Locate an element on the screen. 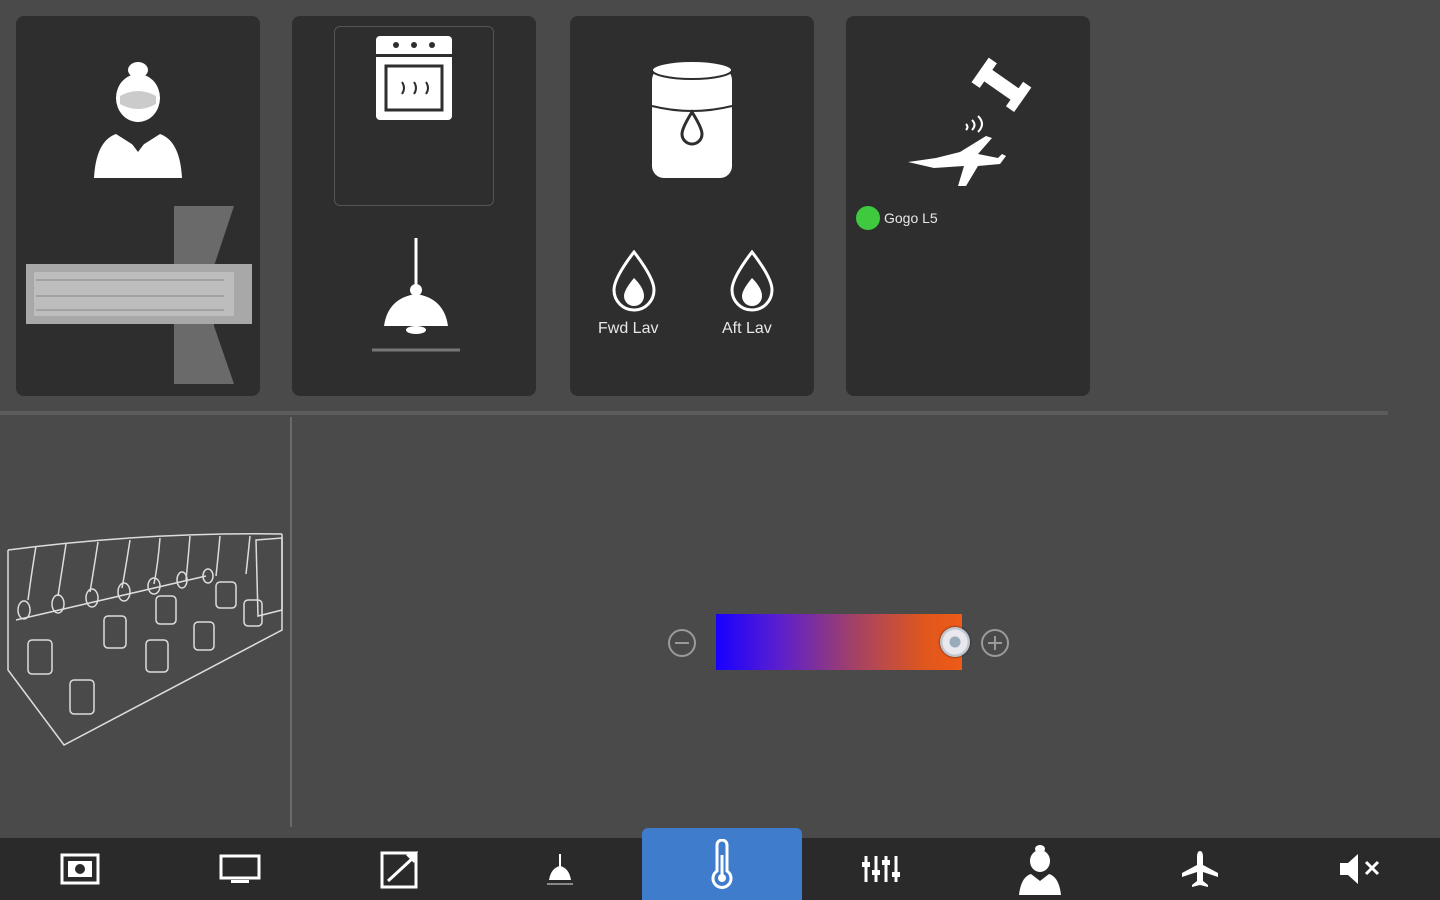 The image size is (1440, 900). water-tank-icon is located at coordinates (692, 119).